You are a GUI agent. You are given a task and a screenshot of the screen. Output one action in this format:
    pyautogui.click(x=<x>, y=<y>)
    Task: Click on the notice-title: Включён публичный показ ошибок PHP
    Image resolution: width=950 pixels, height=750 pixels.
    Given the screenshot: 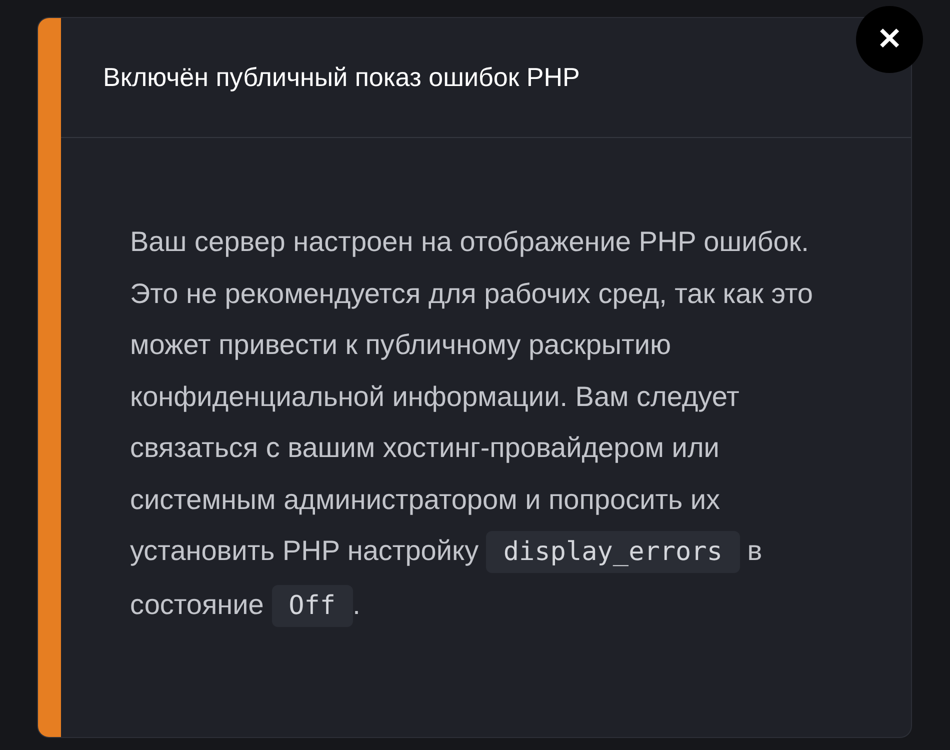 What is the action you would take?
    pyautogui.click(x=341, y=77)
    